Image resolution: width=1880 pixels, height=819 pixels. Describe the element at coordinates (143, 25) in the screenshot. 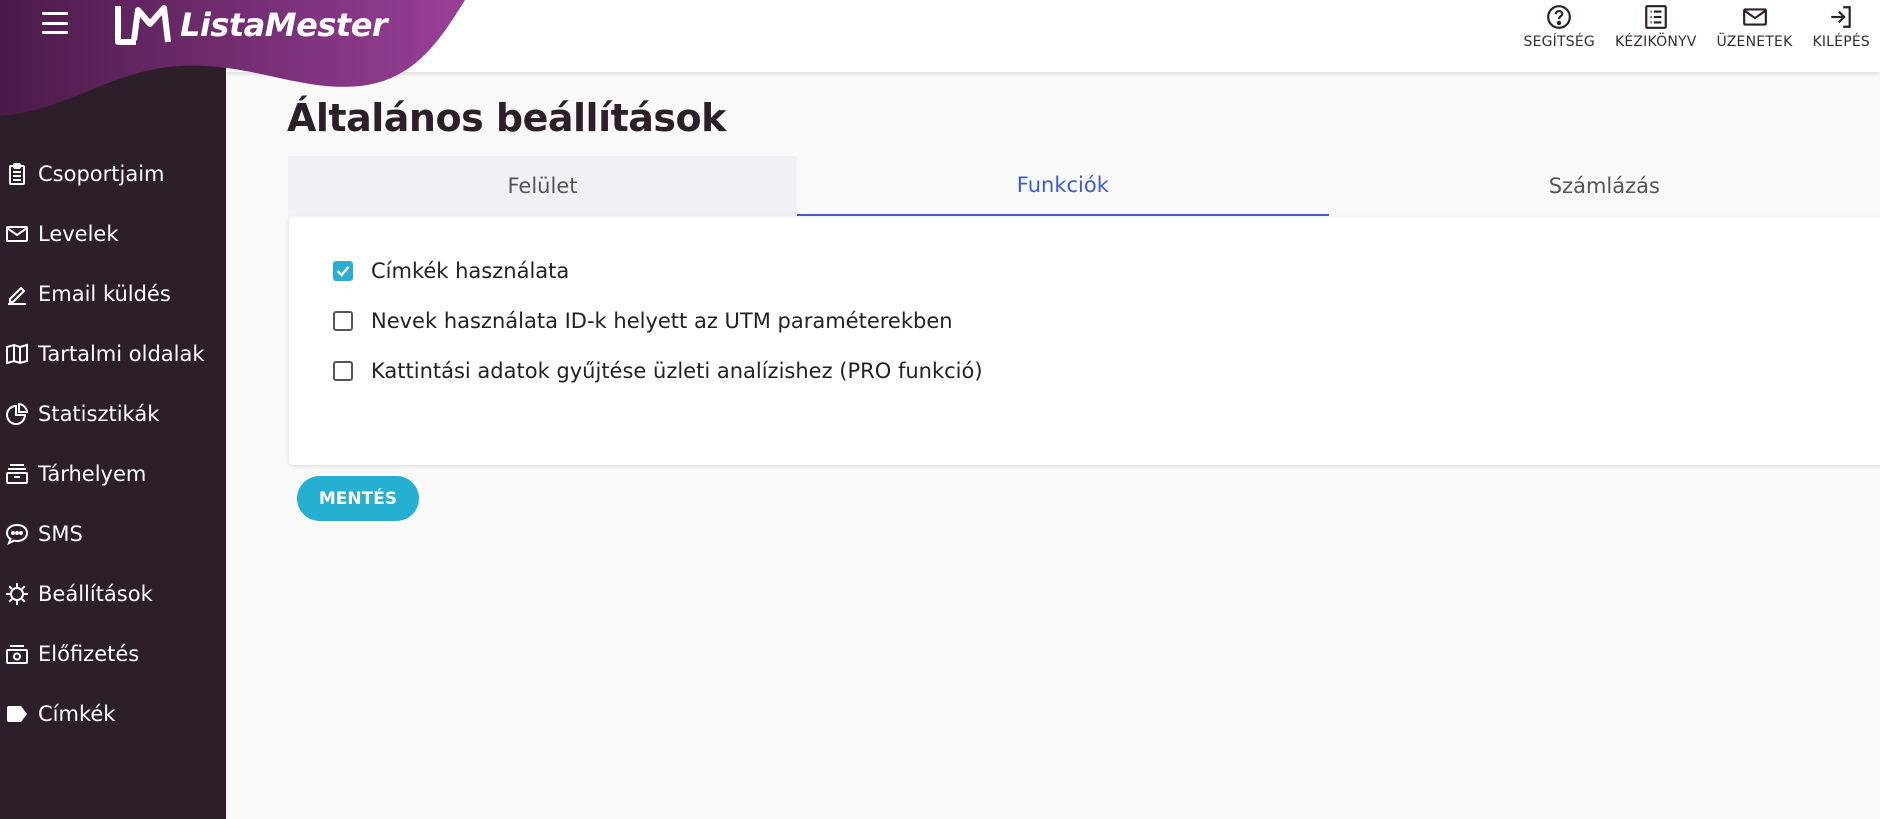

I see `logo-mark-icon` at that location.